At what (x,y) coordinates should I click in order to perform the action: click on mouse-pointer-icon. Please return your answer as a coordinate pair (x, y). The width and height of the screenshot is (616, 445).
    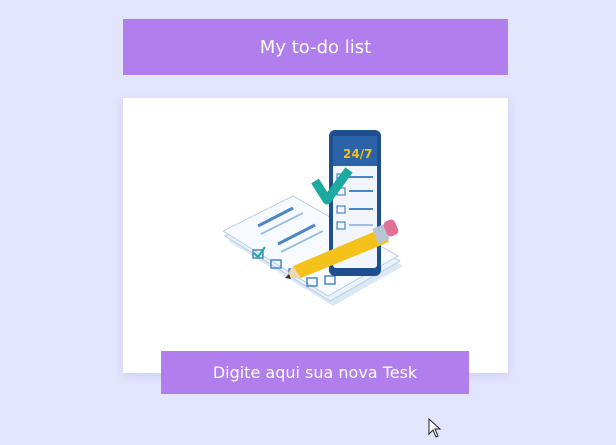
    Looking at the image, I should click on (435, 428).